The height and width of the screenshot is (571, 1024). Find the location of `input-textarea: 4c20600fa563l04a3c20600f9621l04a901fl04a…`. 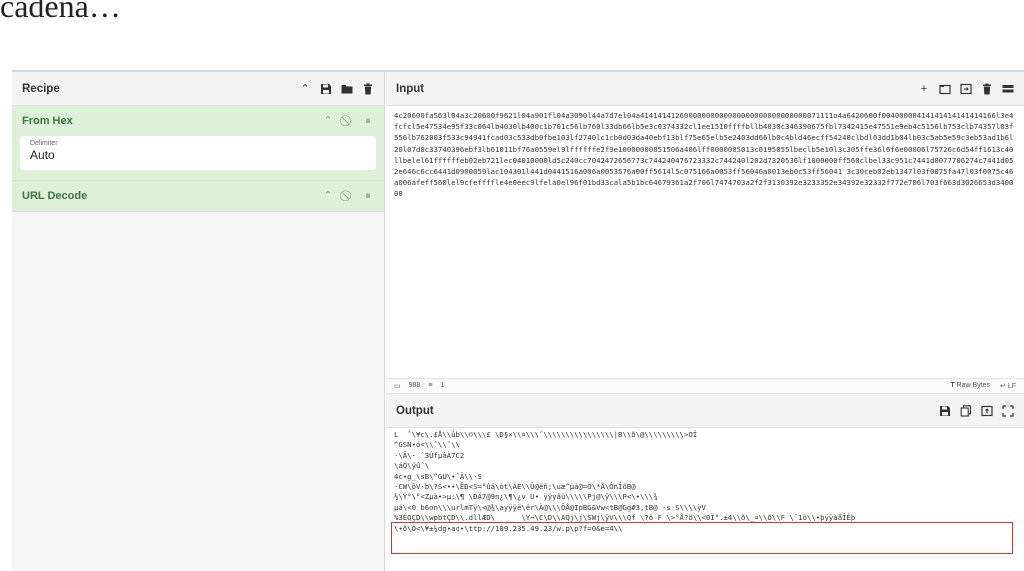

input-textarea: 4c20600fa563l04a3c20600f9621l04a901fl04a… is located at coordinates (705, 155).